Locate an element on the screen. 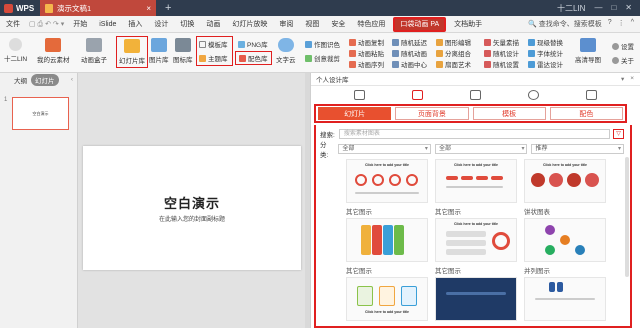 The width and height of the screenshot is (640, 328). random-anim-button: 随机动画 is located at coordinates (409, 53).